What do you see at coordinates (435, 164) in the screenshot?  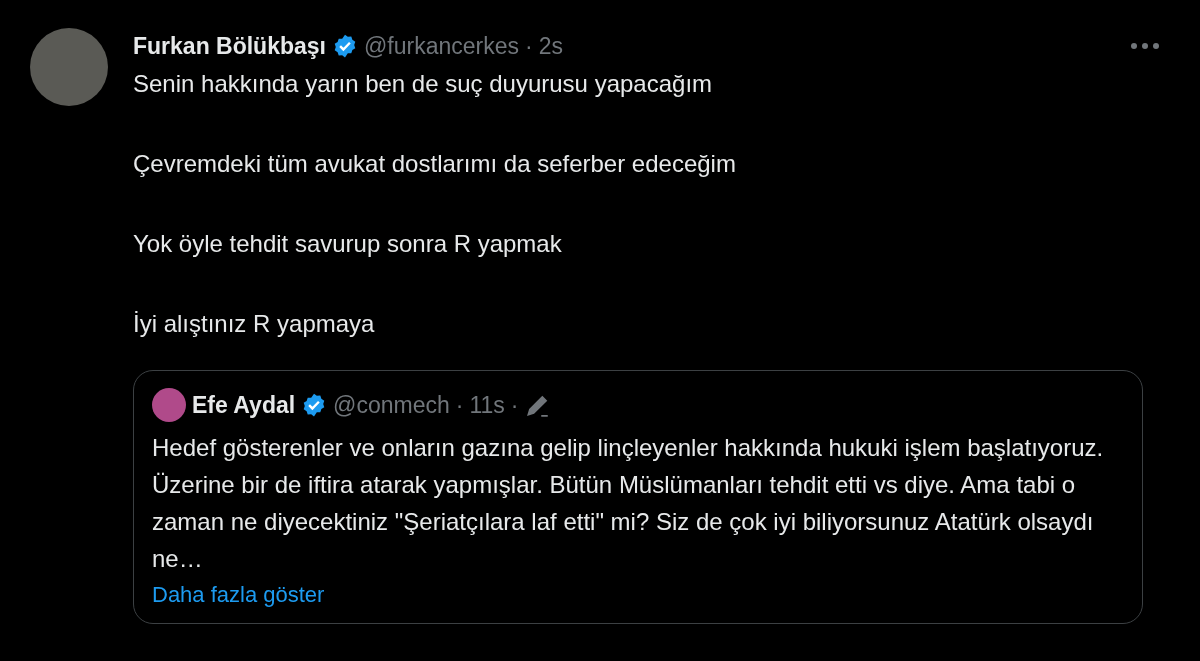 I see `tweet-text: Çevremdeki tüm avukat dostlarımı da seferber edeceğim` at bounding box center [435, 164].